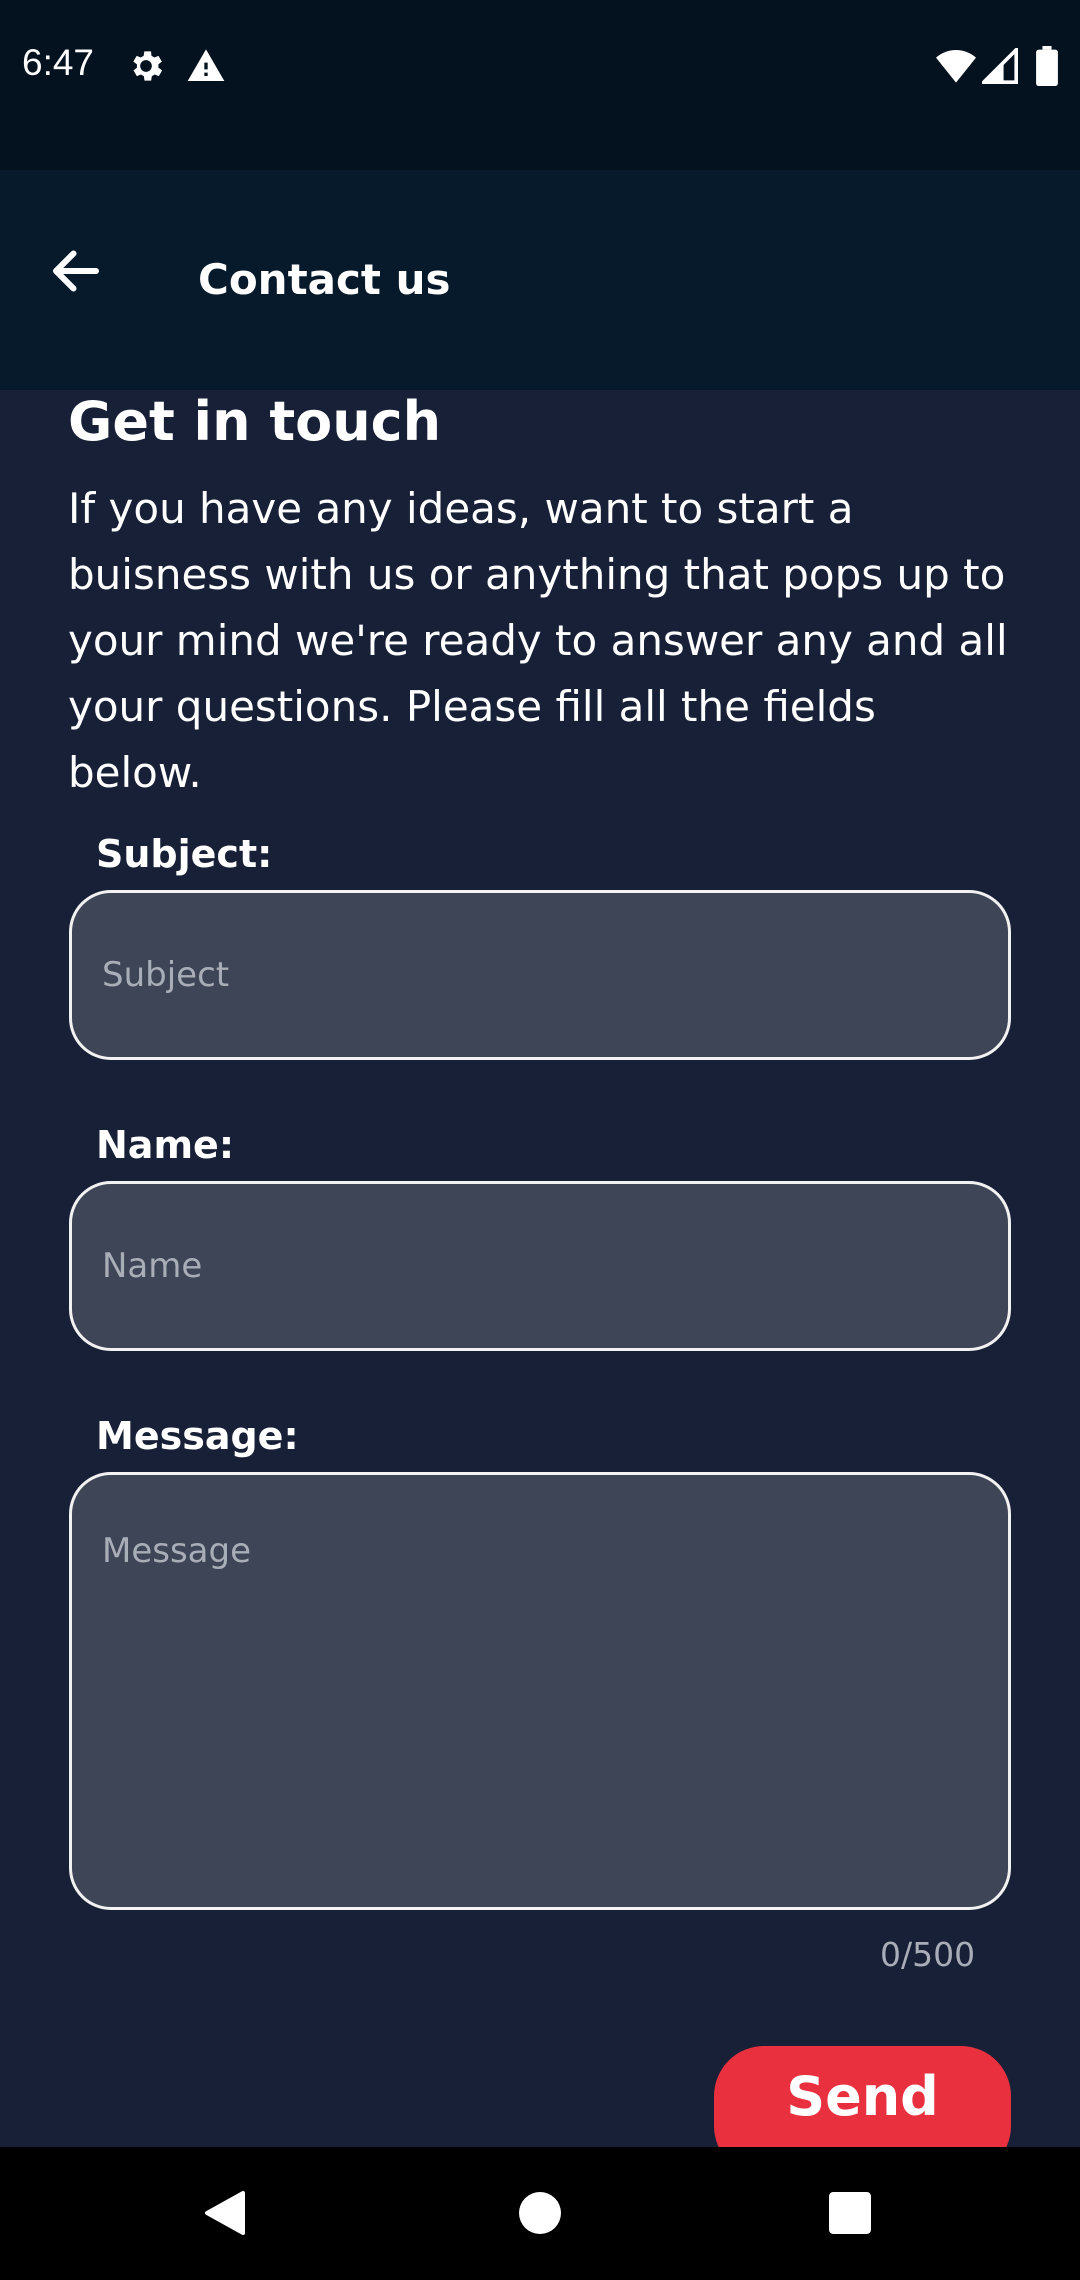  I want to click on arrow-back-icon, so click(76, 273).